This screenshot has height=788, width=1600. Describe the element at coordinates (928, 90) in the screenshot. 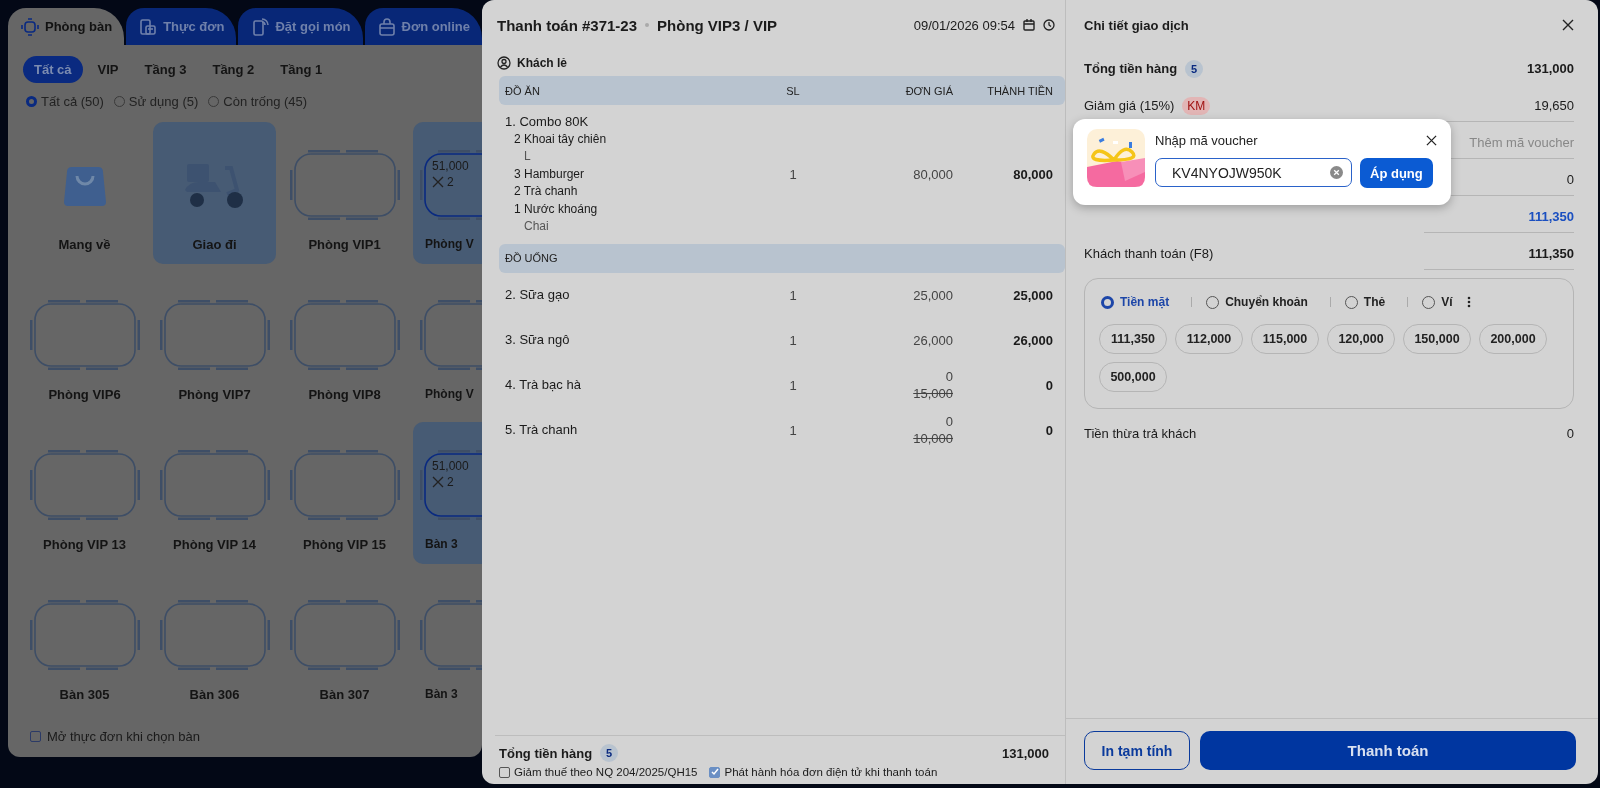

I see `column-header: ĐƠN GIÁ` at that location.